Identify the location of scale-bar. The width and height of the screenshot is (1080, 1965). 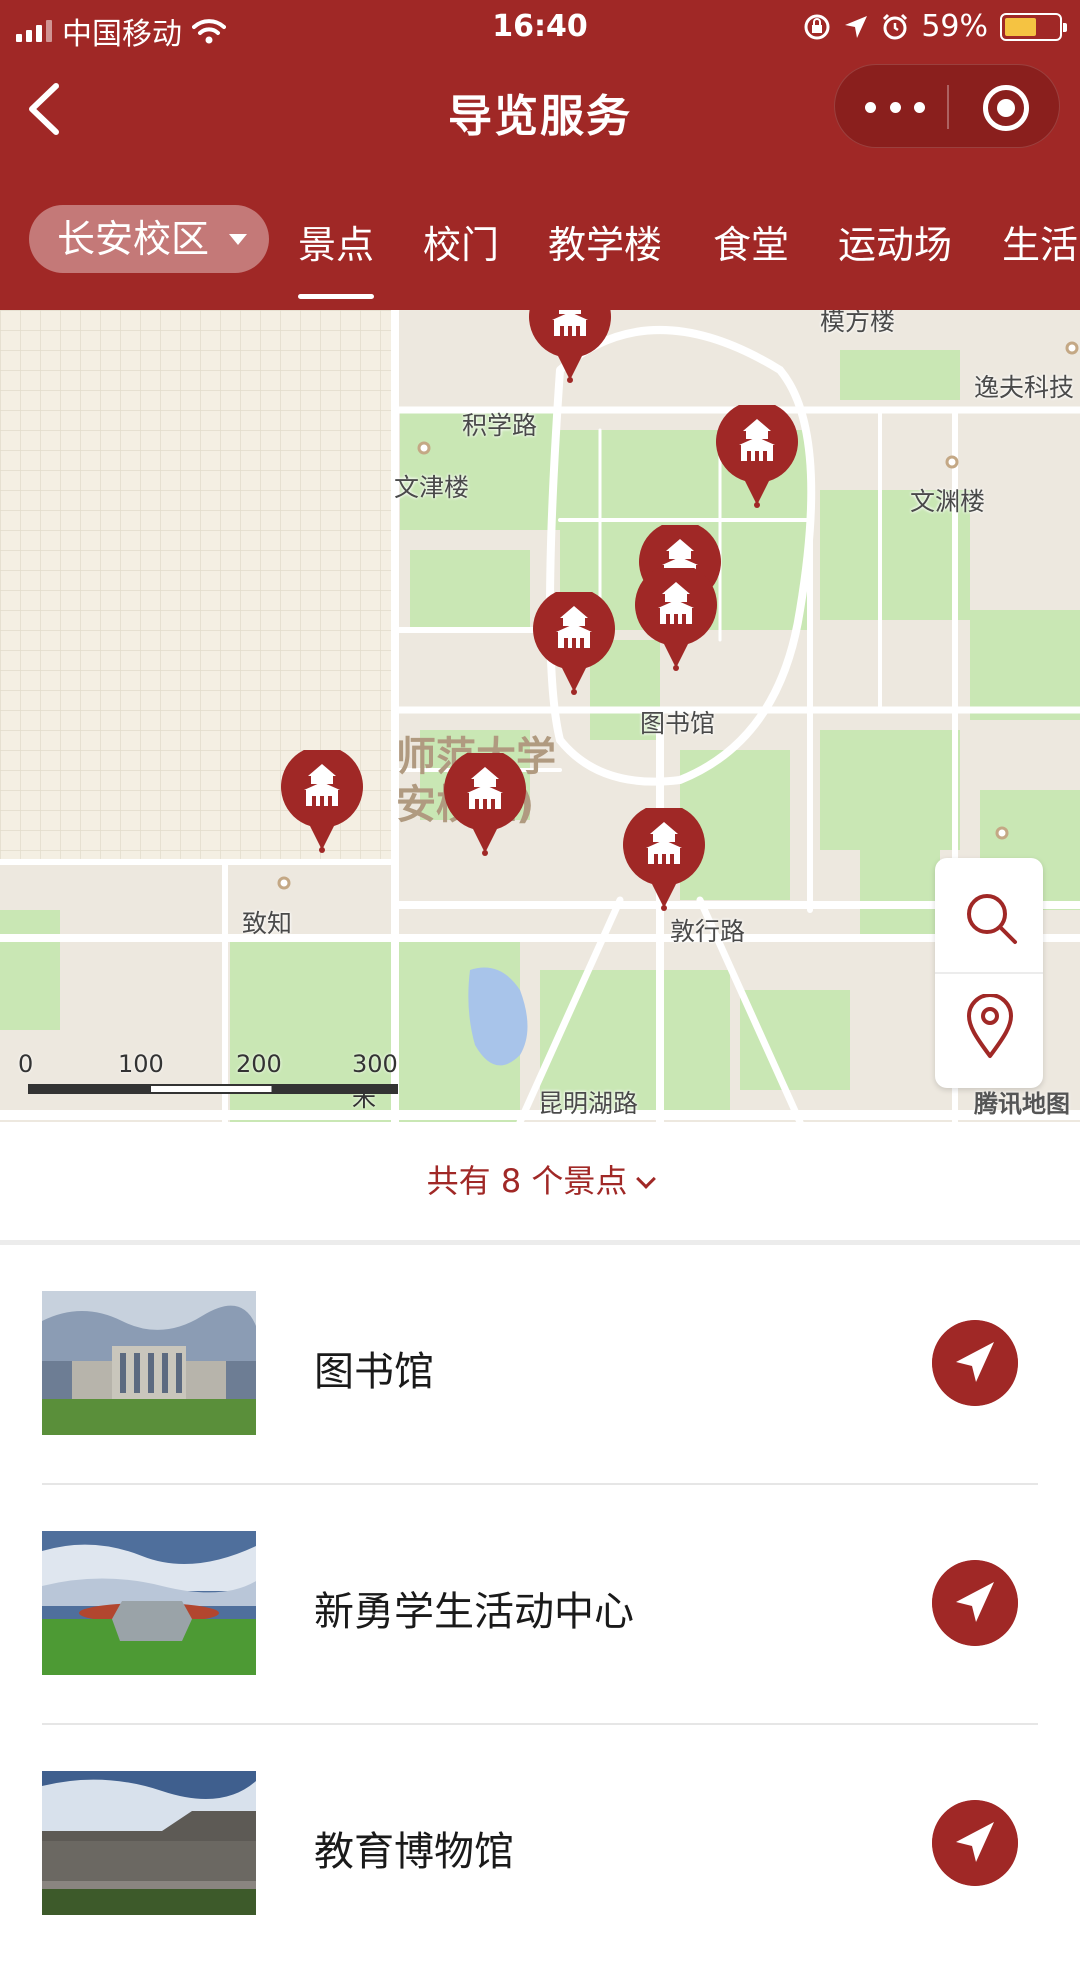
(213, 1089).